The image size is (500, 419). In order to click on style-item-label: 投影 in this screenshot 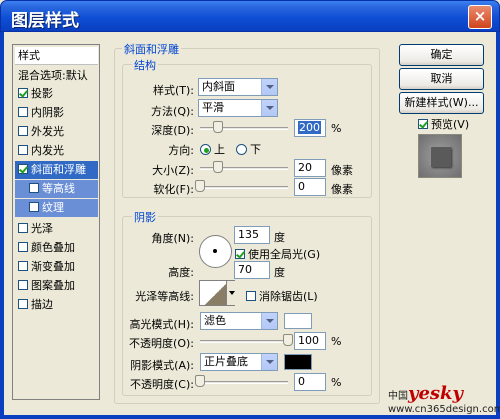, I will do `click(42, 93)`.